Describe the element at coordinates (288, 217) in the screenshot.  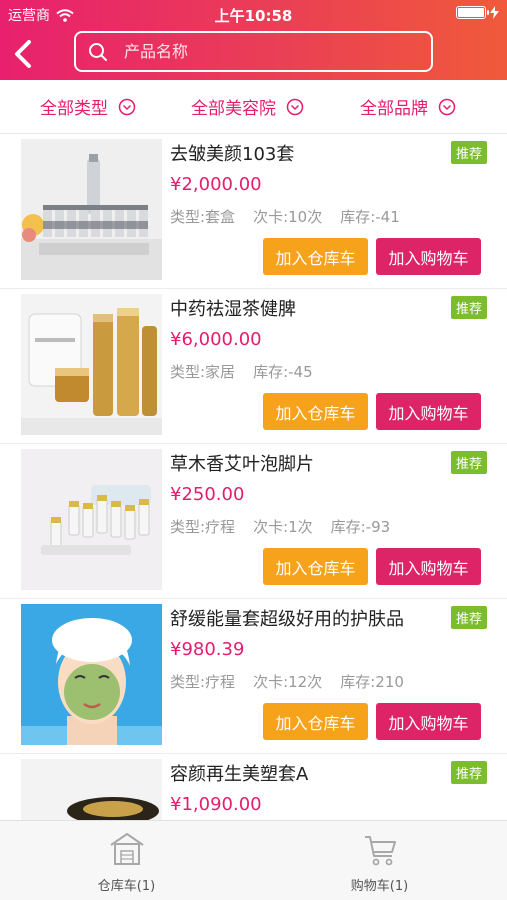
I see `product-card: 次卡:10次` at that location.